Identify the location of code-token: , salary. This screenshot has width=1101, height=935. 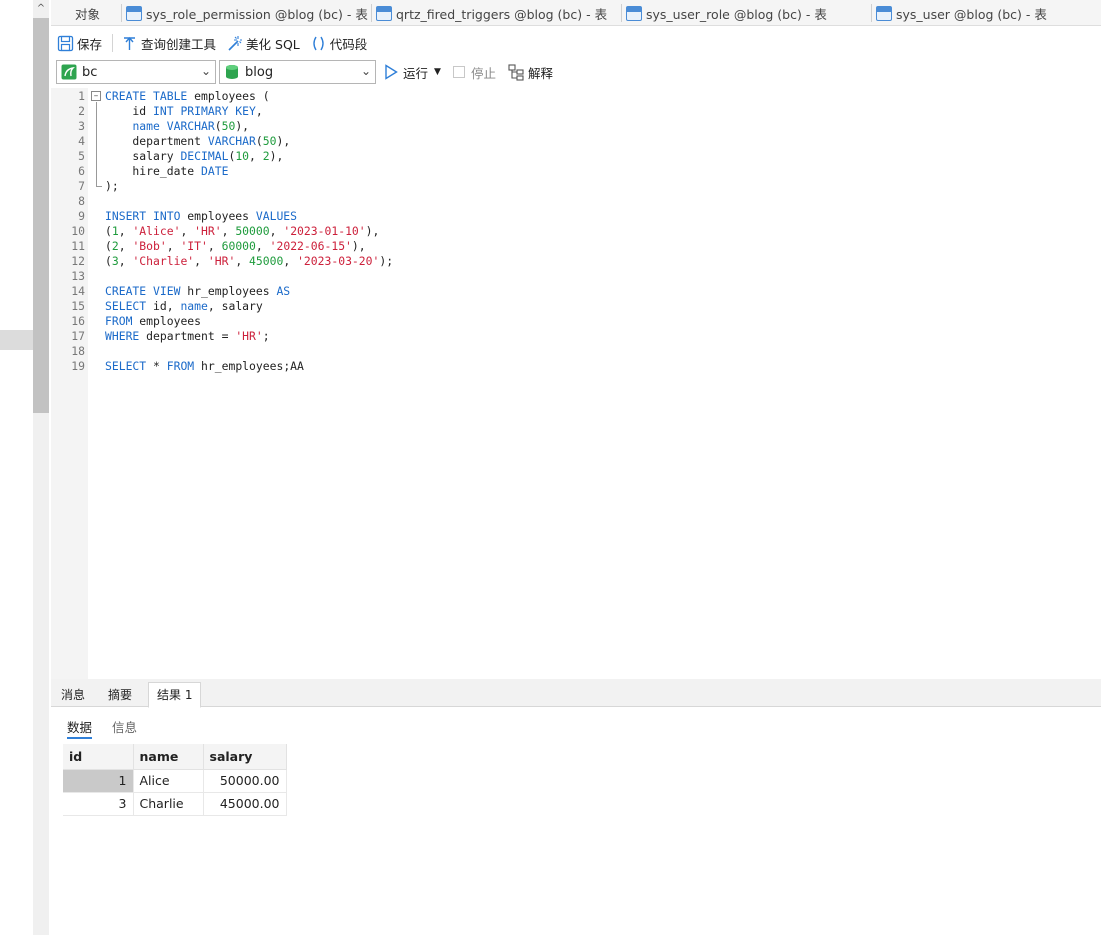
(235, 306).